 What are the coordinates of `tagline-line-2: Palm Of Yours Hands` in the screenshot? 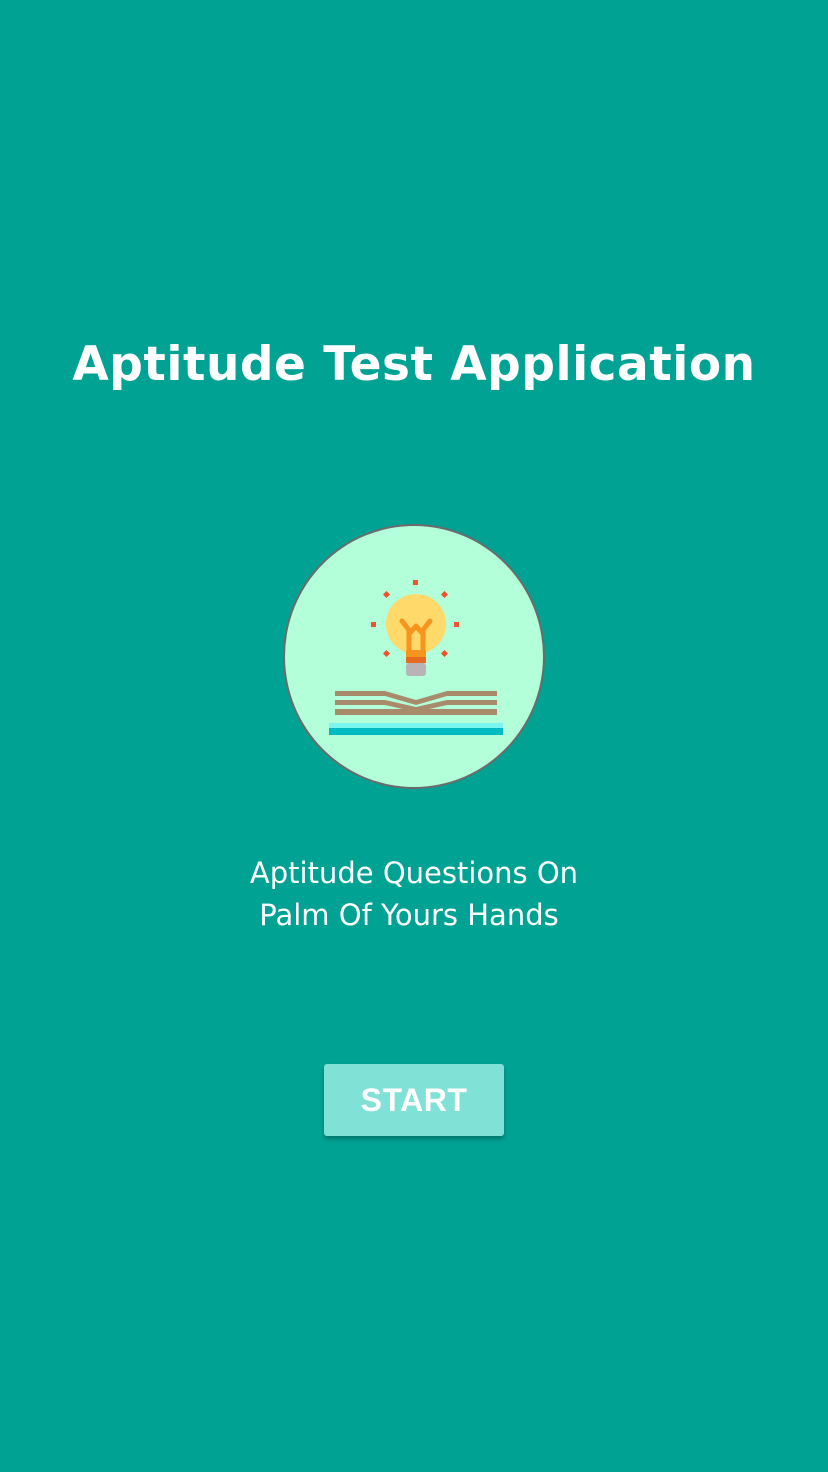 It's located at (409, 915).